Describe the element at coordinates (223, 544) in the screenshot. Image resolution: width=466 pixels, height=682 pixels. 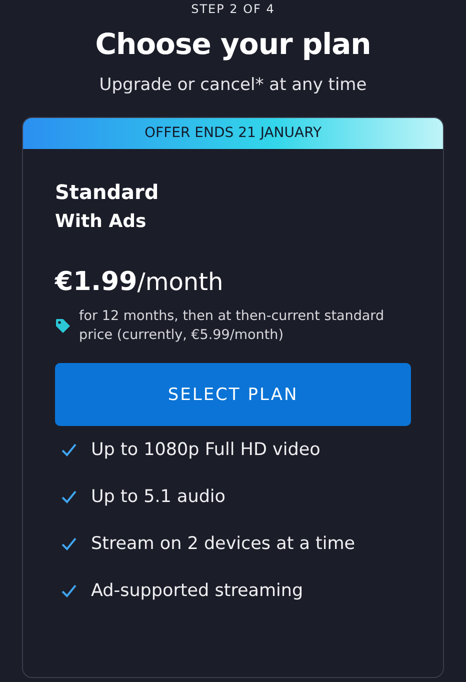
I see `feature-text: Stream on 2 devices at a time` at that location.